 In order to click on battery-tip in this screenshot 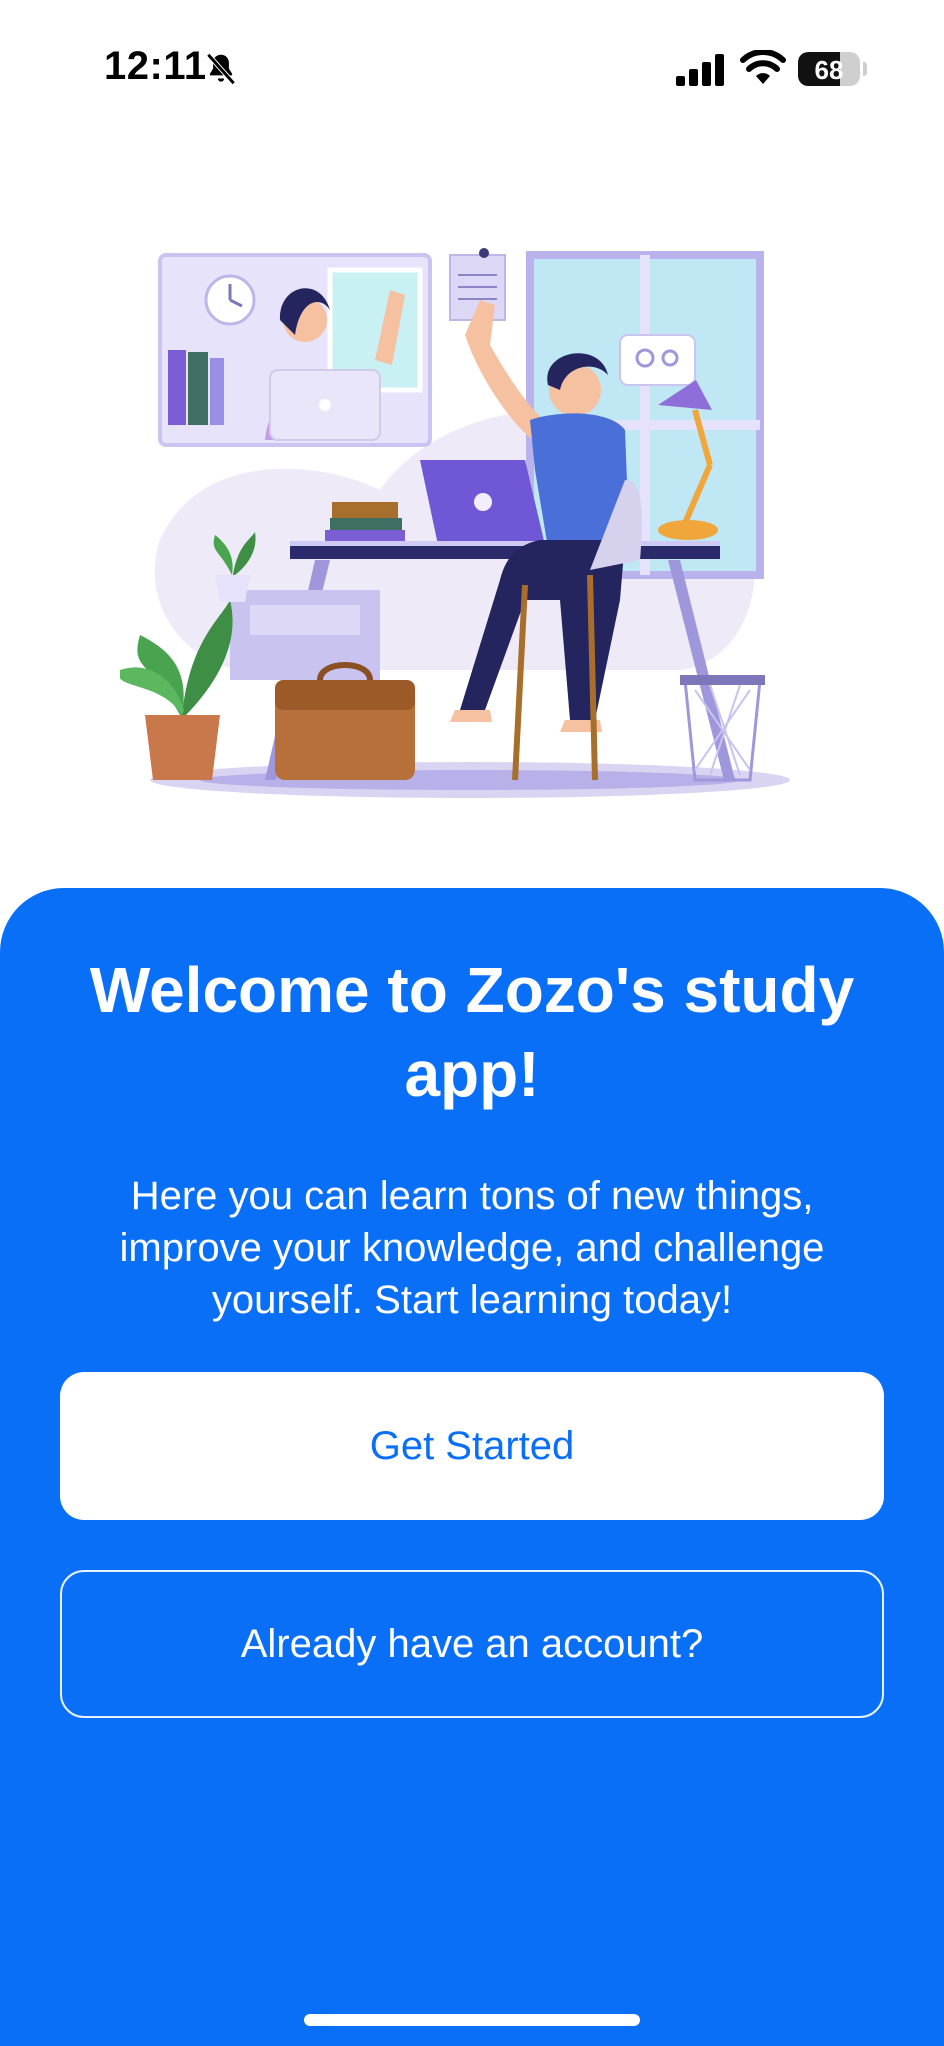, I will do `click(865, 69)`.